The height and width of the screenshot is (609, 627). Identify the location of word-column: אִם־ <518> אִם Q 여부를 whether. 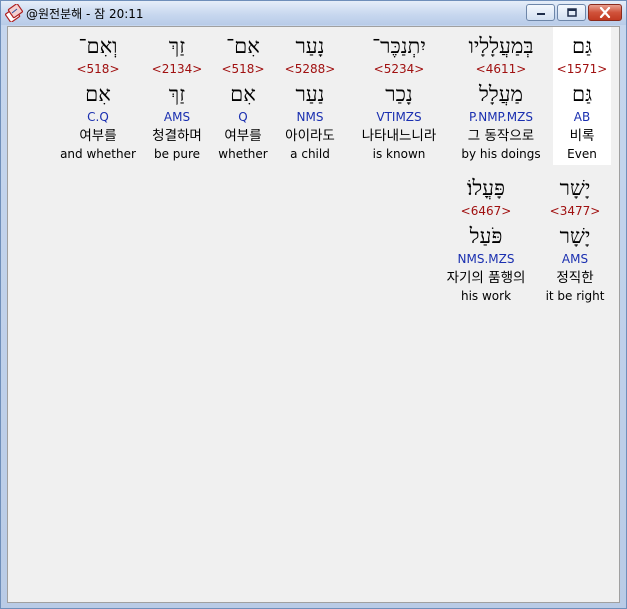
(243, 96).